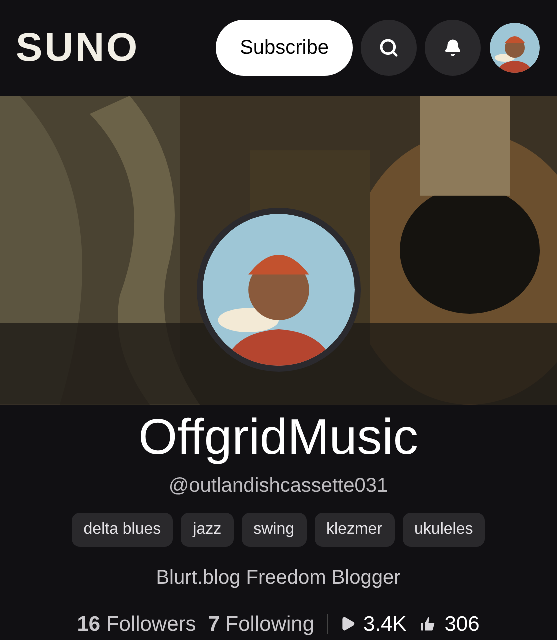 The image size is (557, 640). What do you see at coordinates (427, 624) in the screenshot?
I see `thumbs-up-icon` at bounding box center [427, 624].